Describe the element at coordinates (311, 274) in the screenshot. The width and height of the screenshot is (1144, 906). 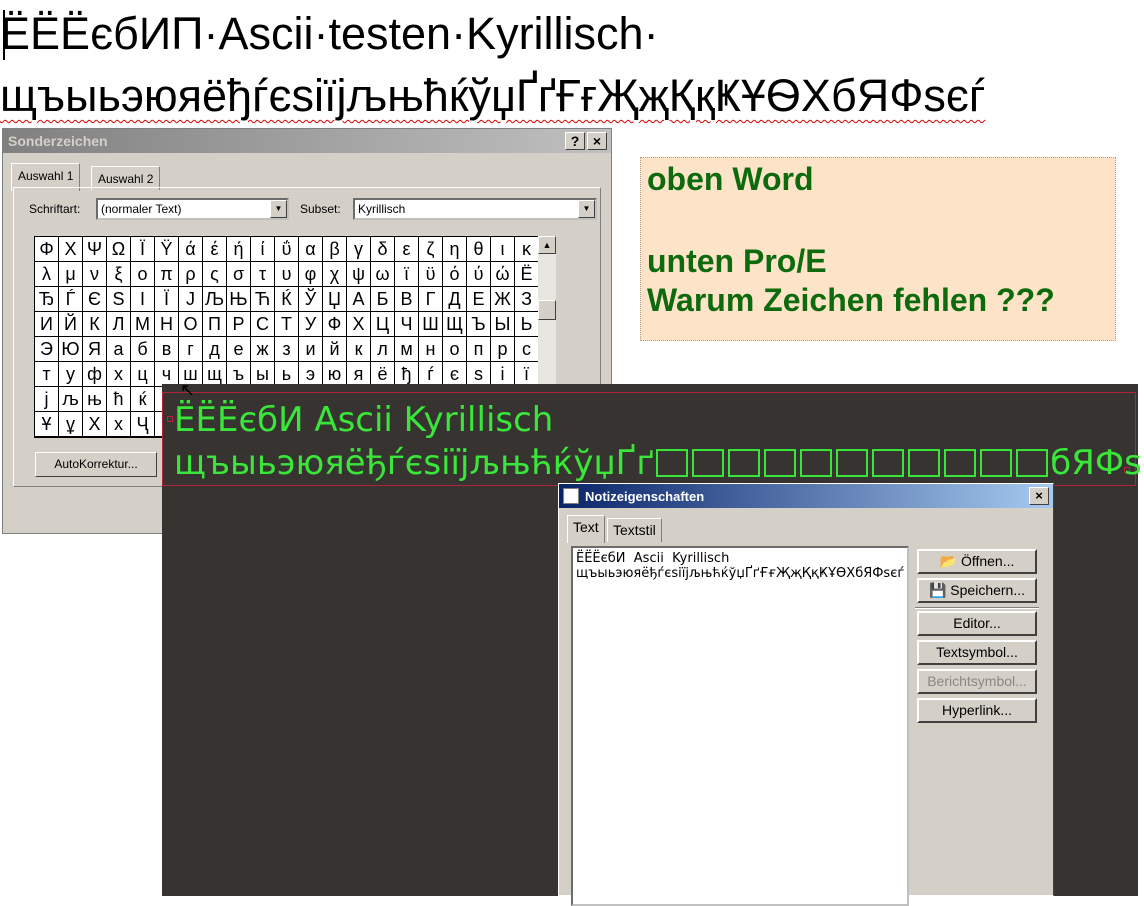
I see `char-cell: φ` at that location.